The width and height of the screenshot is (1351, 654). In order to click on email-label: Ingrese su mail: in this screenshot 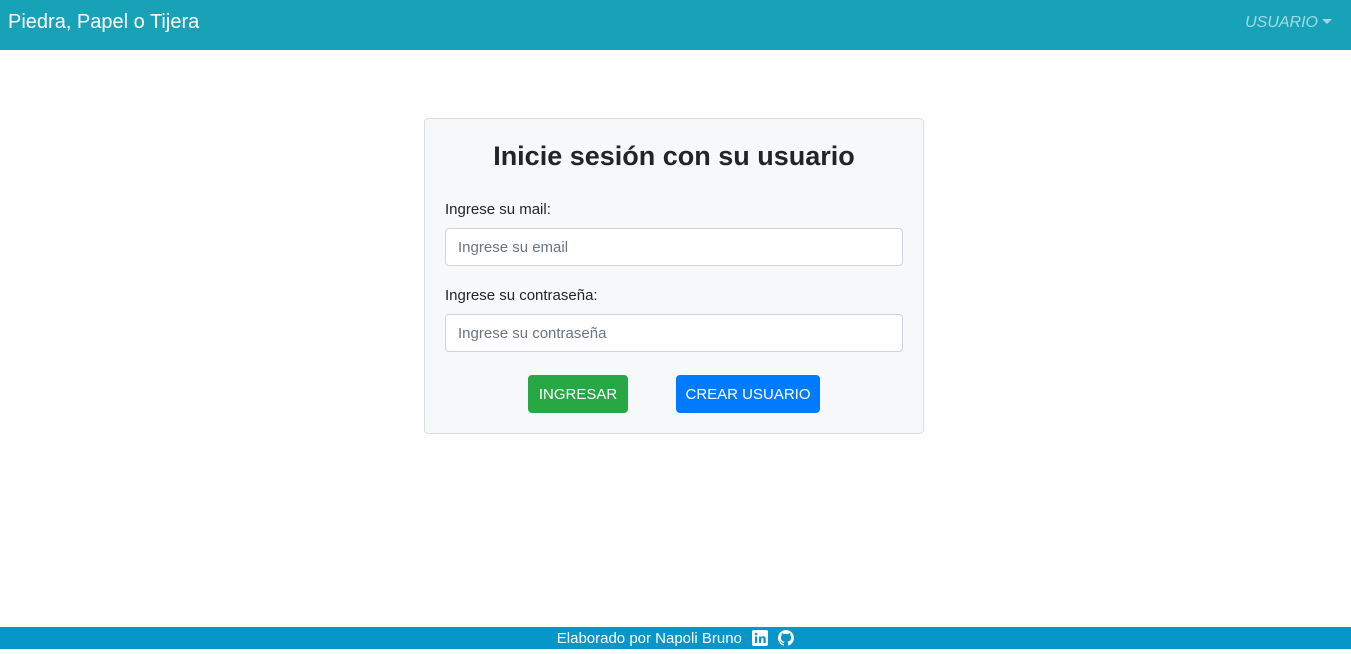, I will do `click(498, 209)`.